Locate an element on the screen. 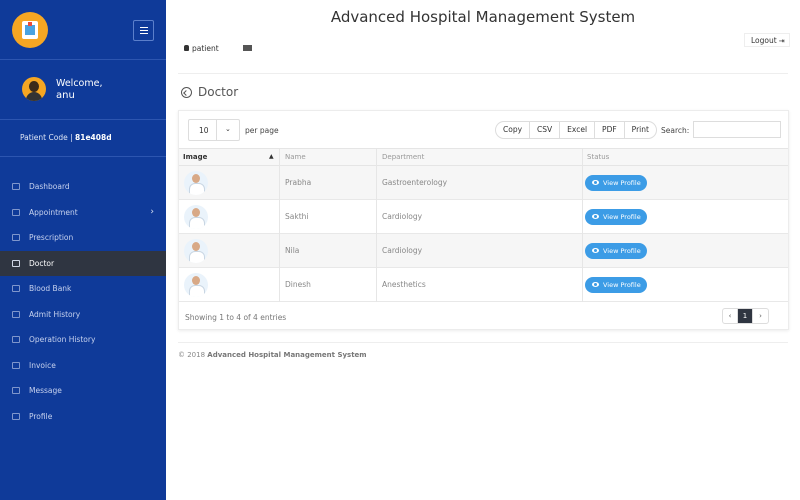 The width and height of the screenshot is (800, 500). search-label: Search: is located at coordinates (675, 130).